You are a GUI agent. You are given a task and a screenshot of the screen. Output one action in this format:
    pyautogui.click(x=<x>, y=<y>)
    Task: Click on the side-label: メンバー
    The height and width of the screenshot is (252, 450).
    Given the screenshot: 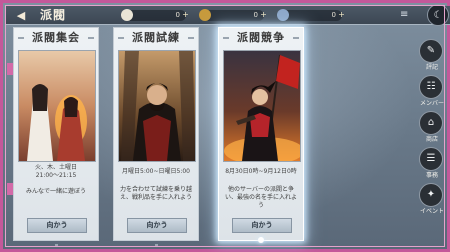 What is the action you would take?
    pyautogui.click(x=431, y=103)
    